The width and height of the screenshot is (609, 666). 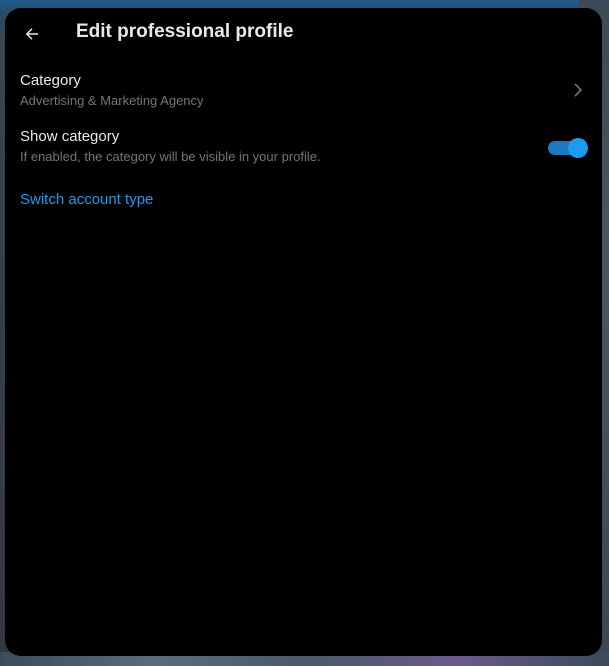 What do you see at coordinates (86, 199) in the screenshot?
I see `switch-account-type-link: Switch account type` at bounding box center [86, 199].